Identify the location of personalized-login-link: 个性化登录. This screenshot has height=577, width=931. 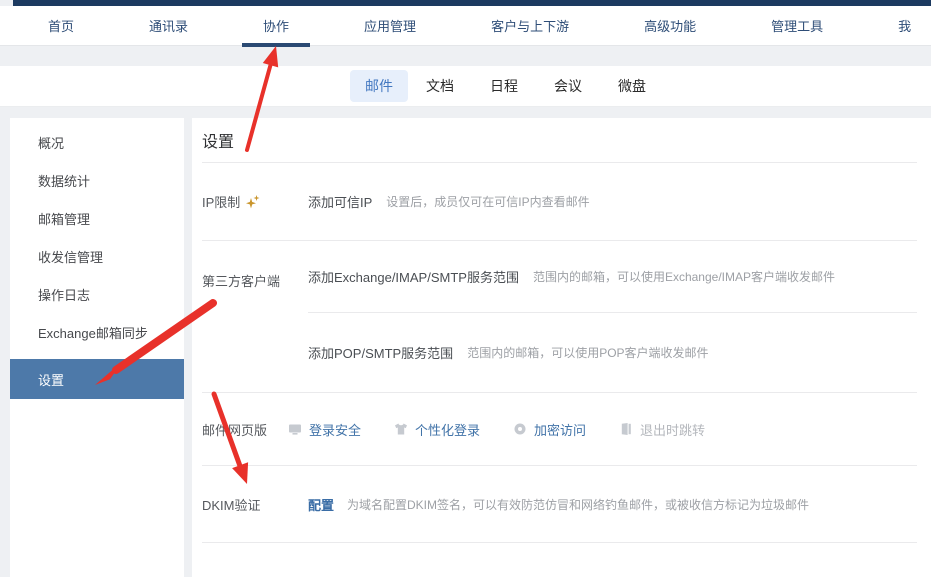
(437, 429).